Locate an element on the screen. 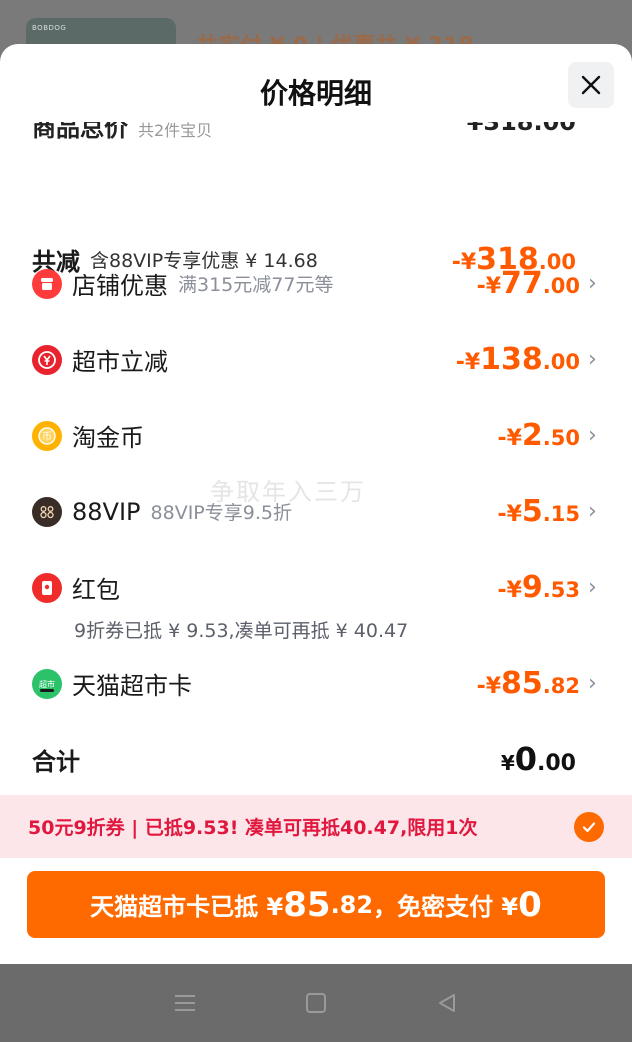 The width and height of the screenshot is (632, 1042). back-icon is located at coordinates (447, 1003).